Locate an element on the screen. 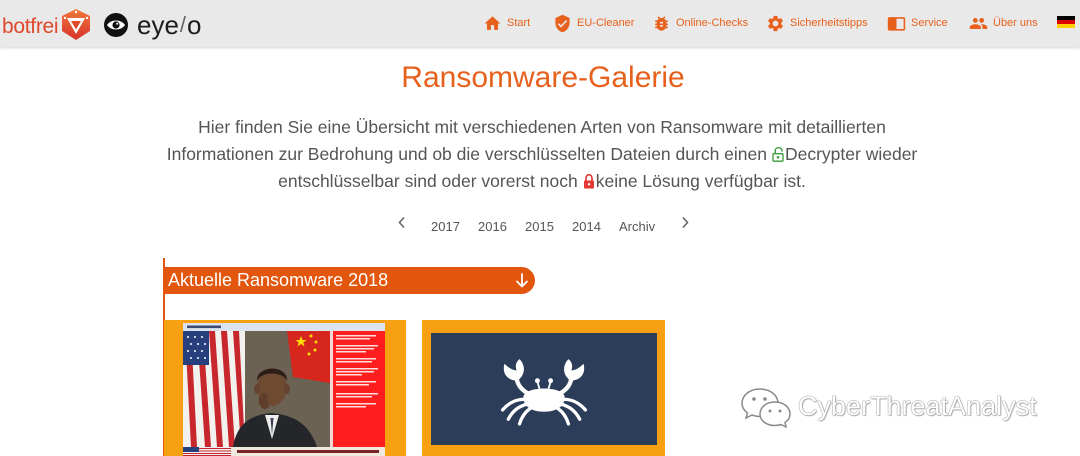  no-solution-label: keine Lösung verfügbar ist. is located at coordinates (700, 181).